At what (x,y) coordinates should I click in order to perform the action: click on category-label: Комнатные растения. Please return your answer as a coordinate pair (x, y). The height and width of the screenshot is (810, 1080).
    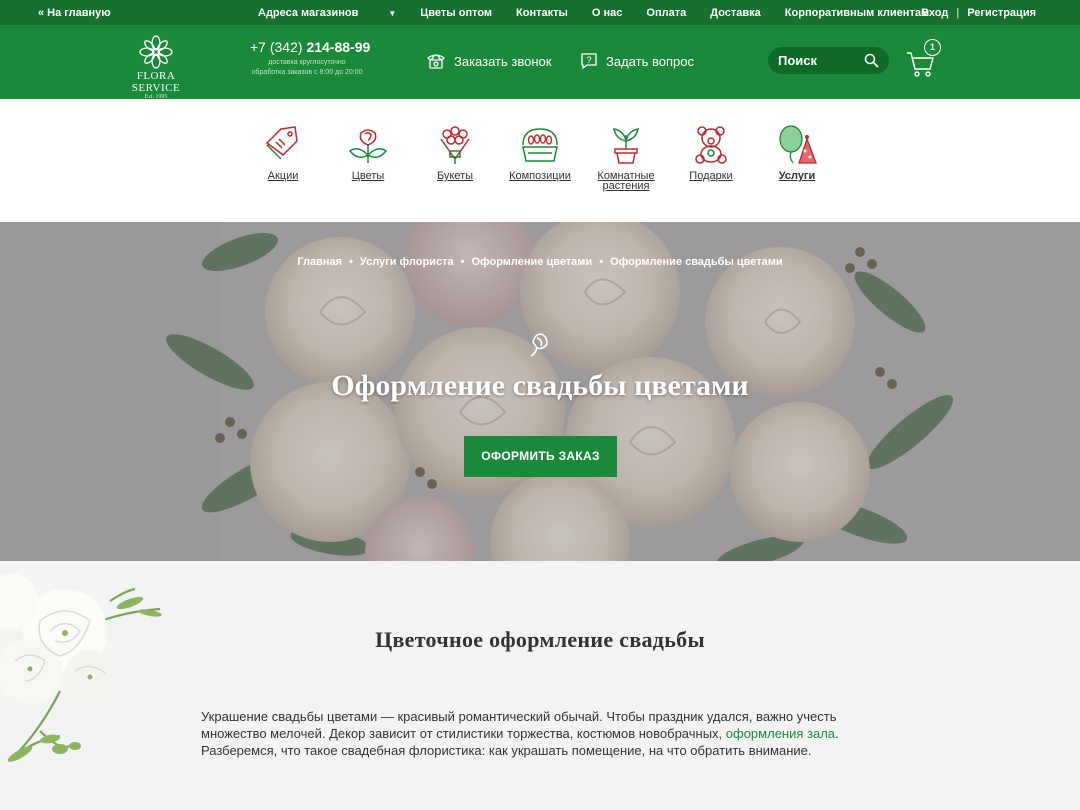
    Looking at the image, I should click on (626, 181).